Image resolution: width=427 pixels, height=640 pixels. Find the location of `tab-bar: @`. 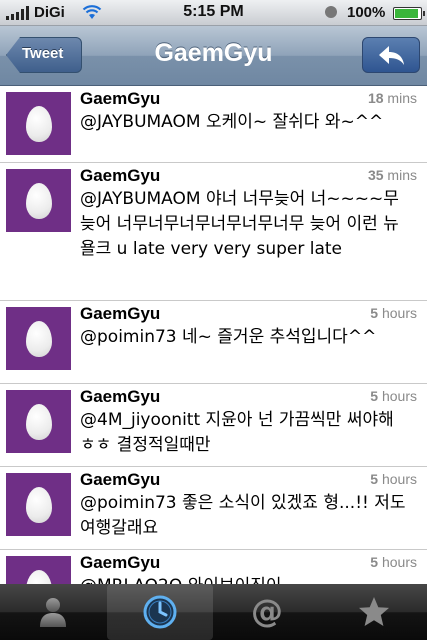

tab-bar: @ is located at coordinates (213, 612).